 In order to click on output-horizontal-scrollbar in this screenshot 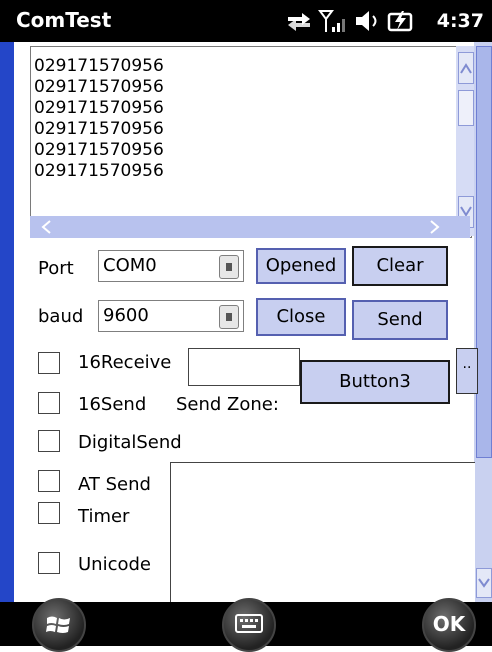, I will do `click(250, 227)`.